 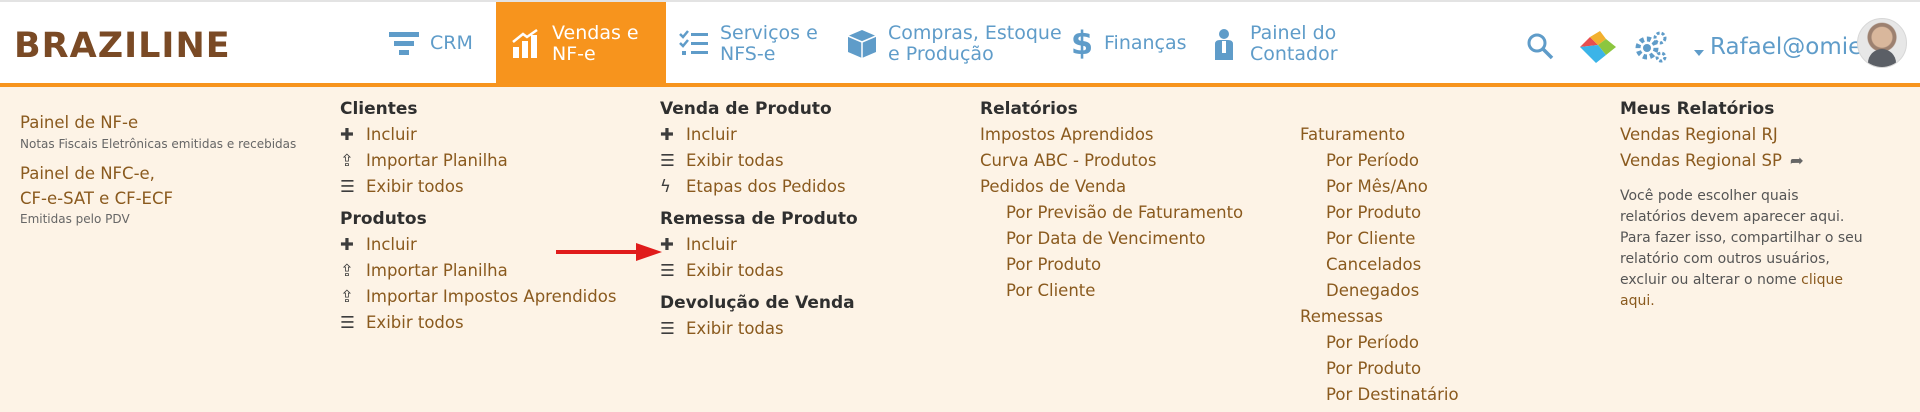 What do you see at coordinates (165, 186) in the screenshot?
I see `link-painel-nfce: Painel de NFC-e, CF-e-SAT e CF-ECF` at bounding box center [165, 186].